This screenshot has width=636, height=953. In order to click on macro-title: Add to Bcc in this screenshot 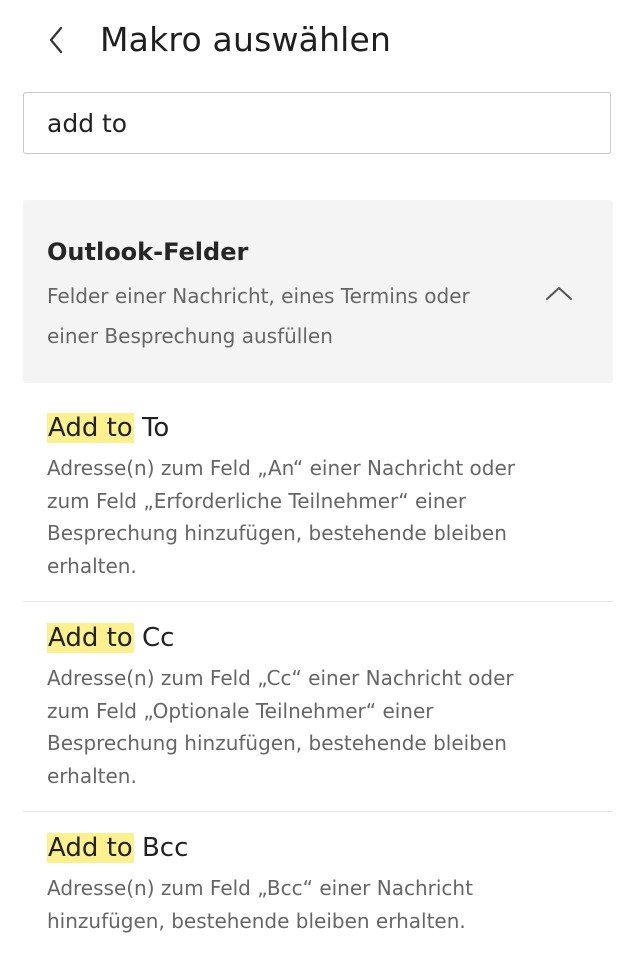, I will do `click(117, 848)`.